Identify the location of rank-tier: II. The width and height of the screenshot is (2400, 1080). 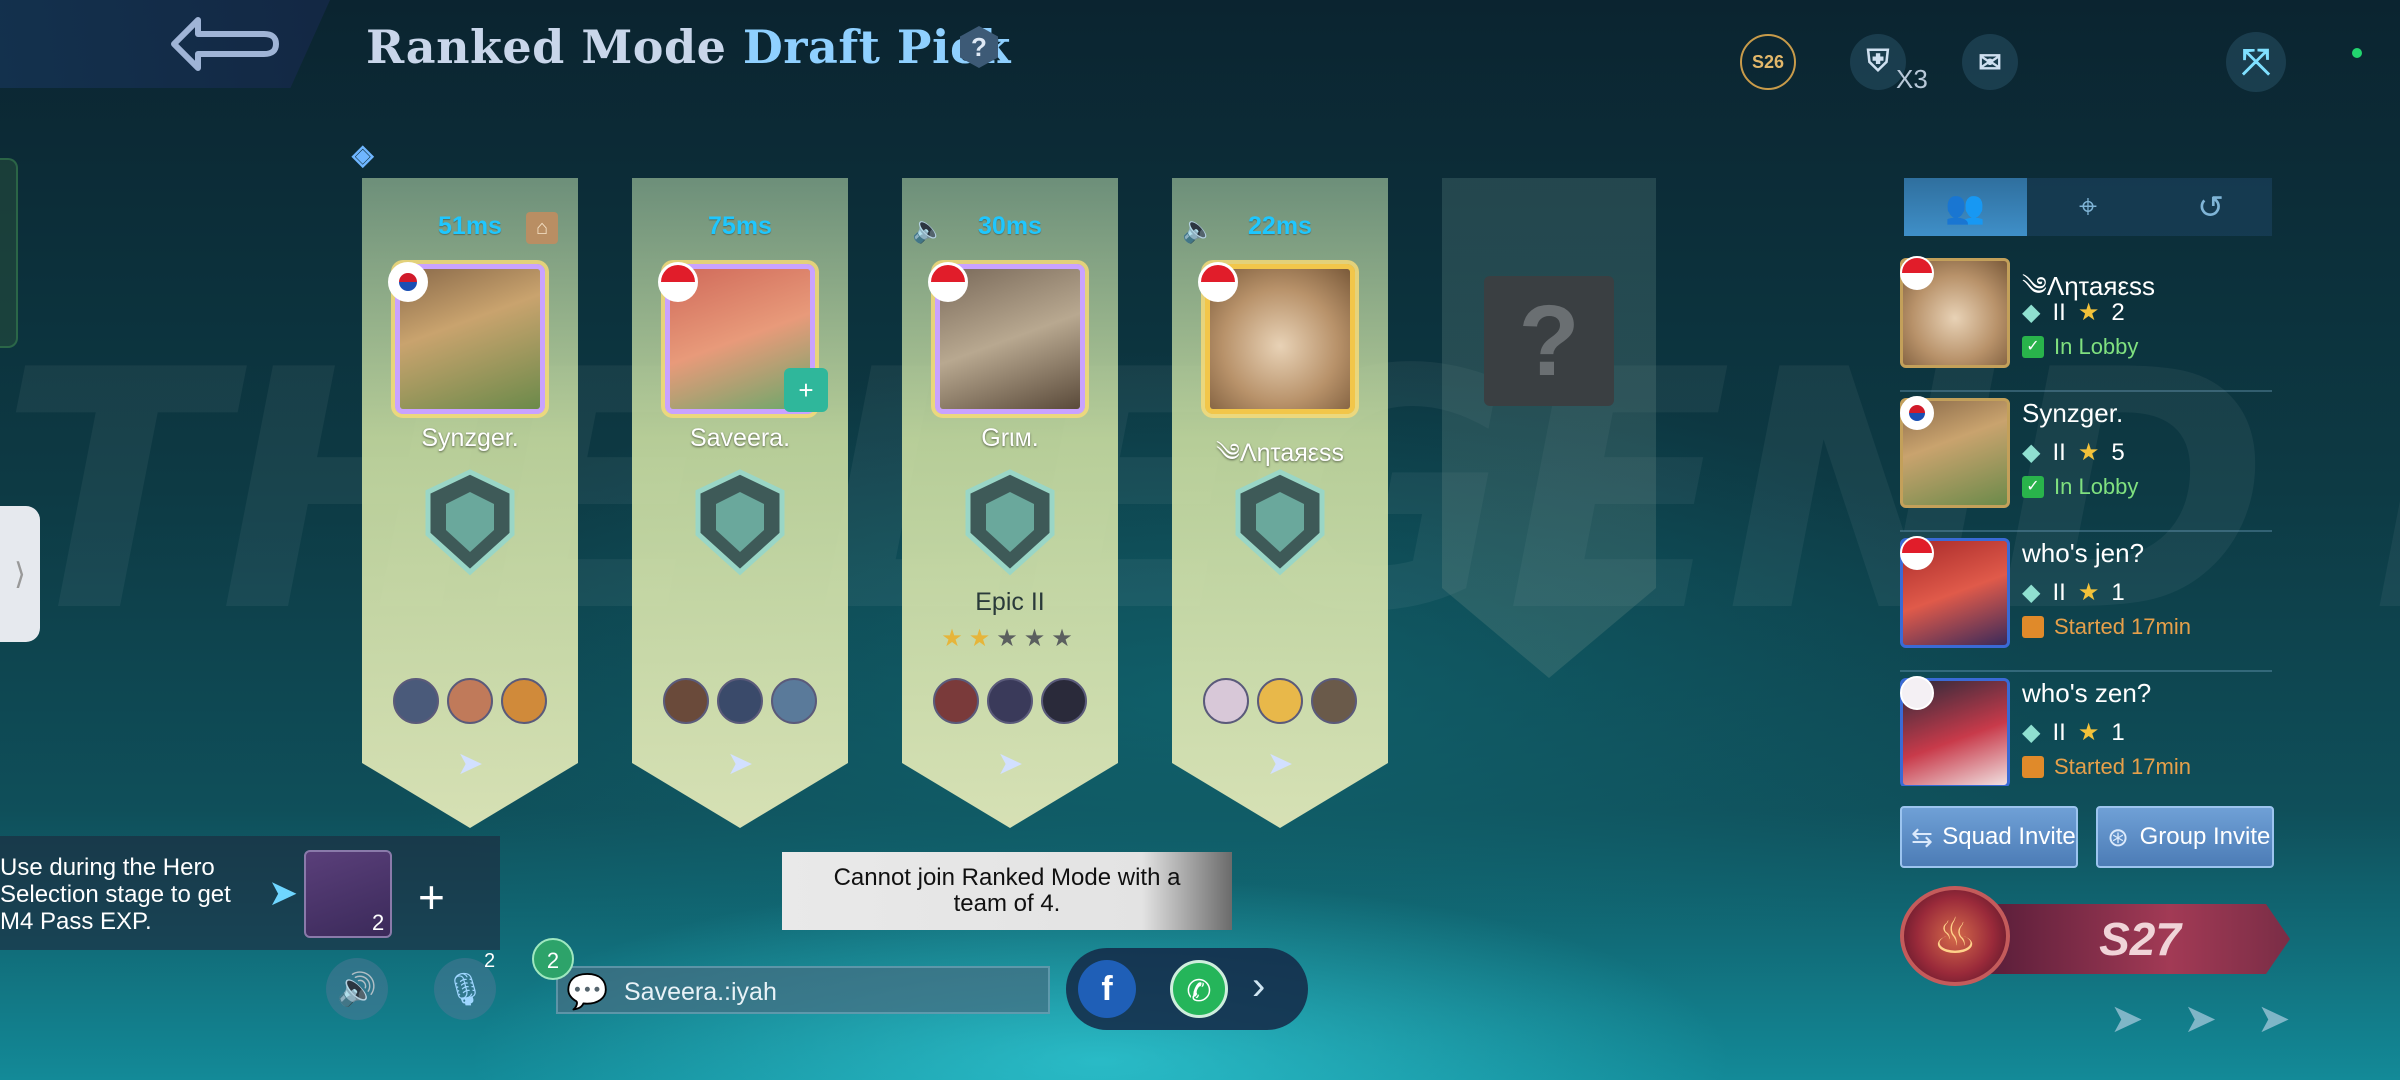
(2059, 592).